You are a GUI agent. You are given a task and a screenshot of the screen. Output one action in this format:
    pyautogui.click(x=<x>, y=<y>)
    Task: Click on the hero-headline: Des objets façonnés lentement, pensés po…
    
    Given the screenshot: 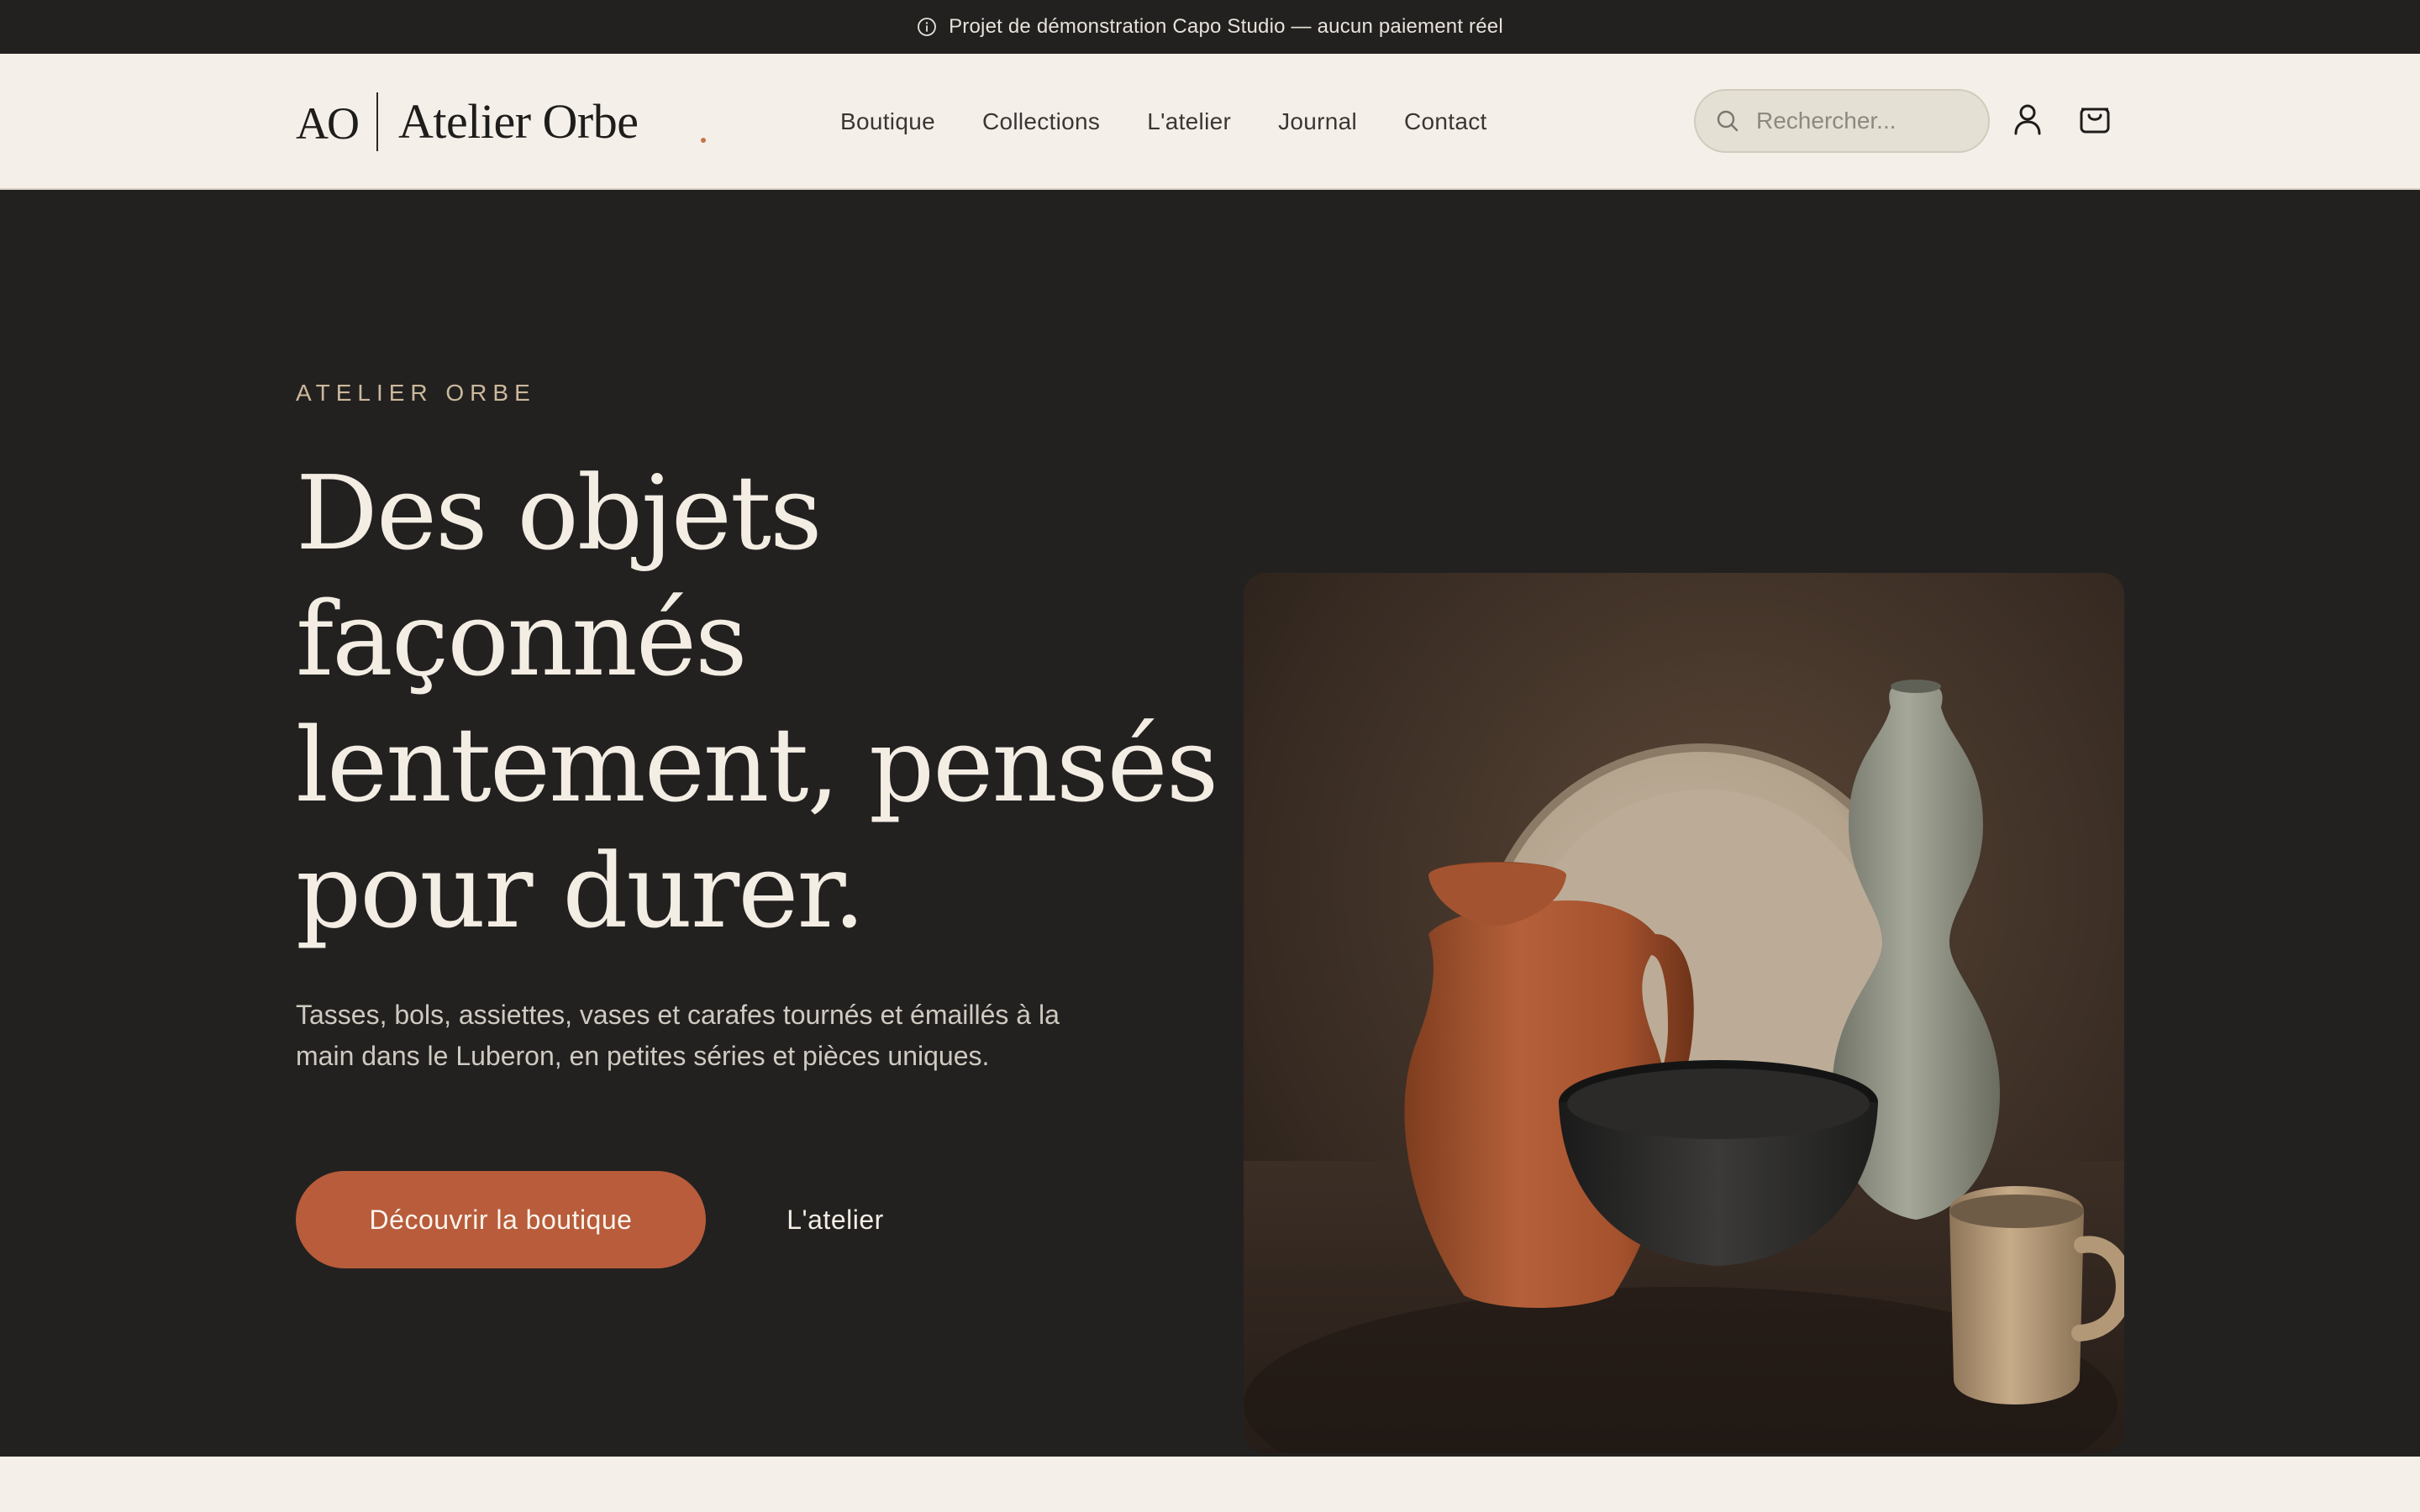 What is the action you would take?
    pyautogui.click(x=758, y=702)
    